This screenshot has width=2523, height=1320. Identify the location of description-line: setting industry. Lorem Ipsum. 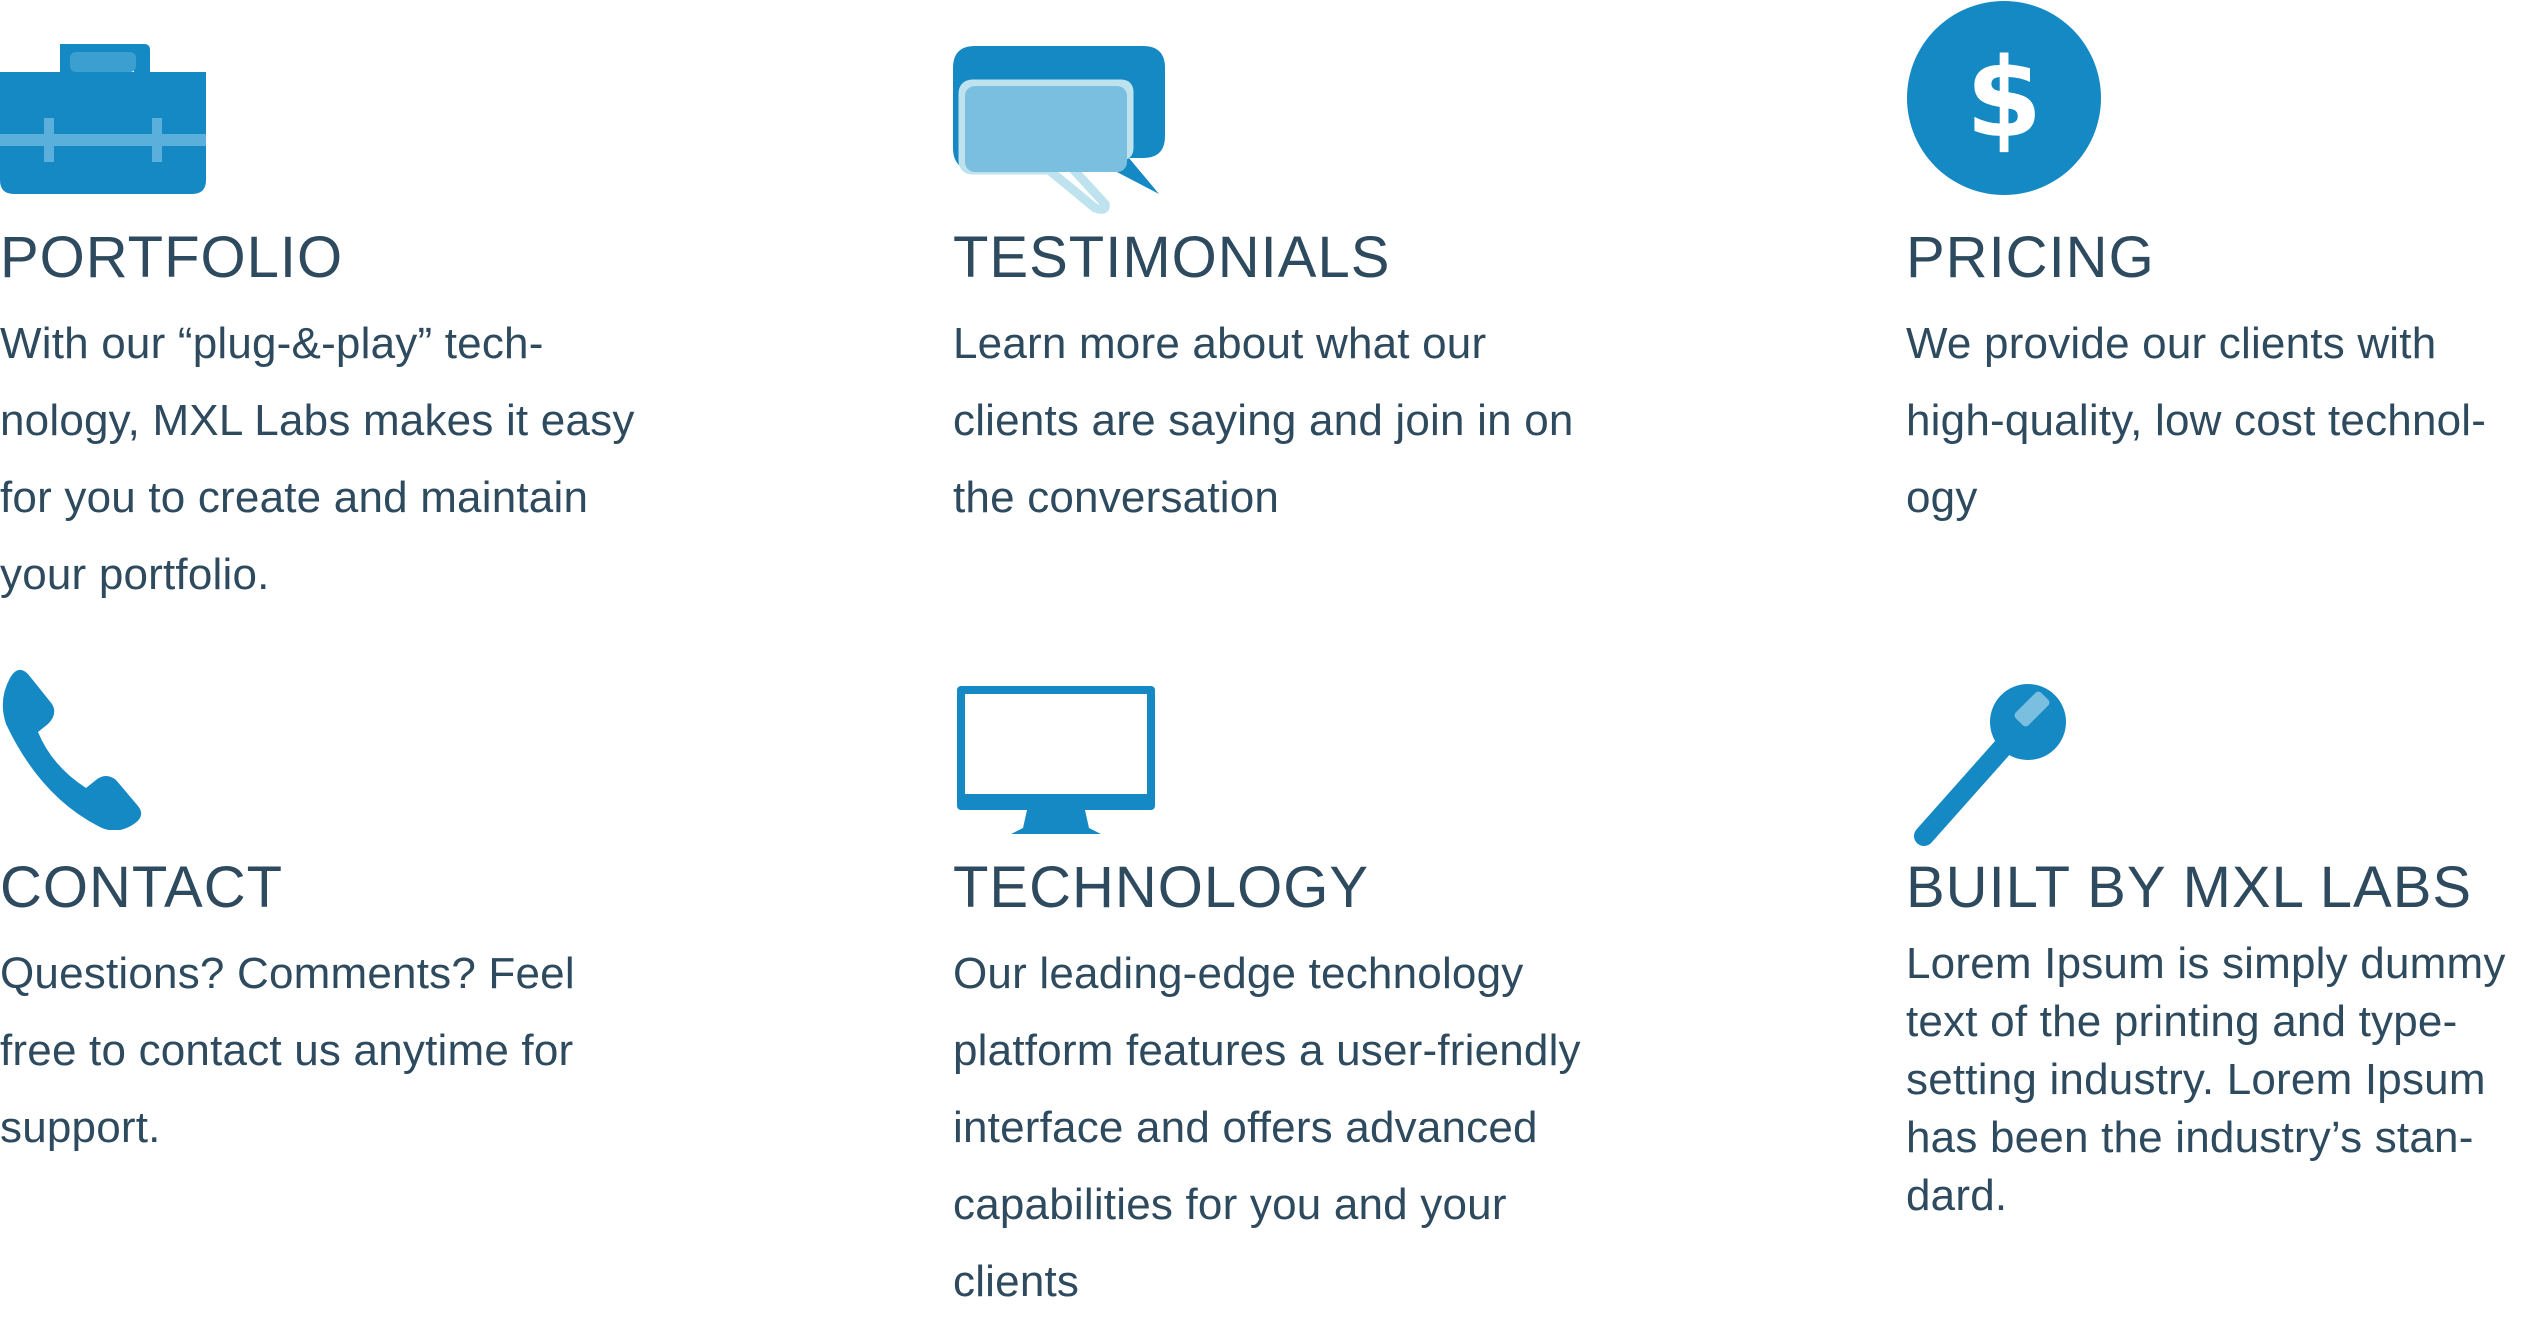
(2196, 1079).